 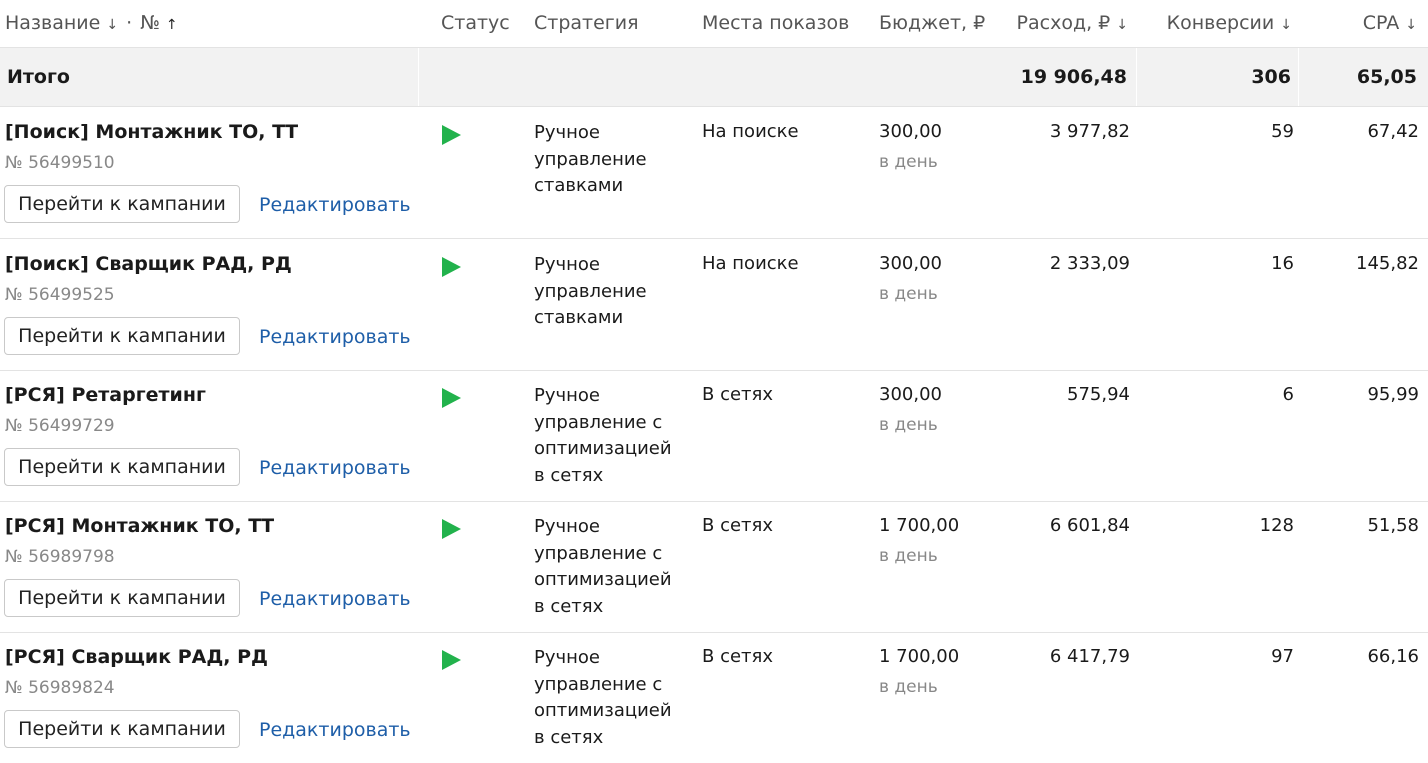 What do you see at coordinates (1220, 23) in the screenshot?
I see `column-conversions-label: Конверсии` at bounding box center [1220, 23].